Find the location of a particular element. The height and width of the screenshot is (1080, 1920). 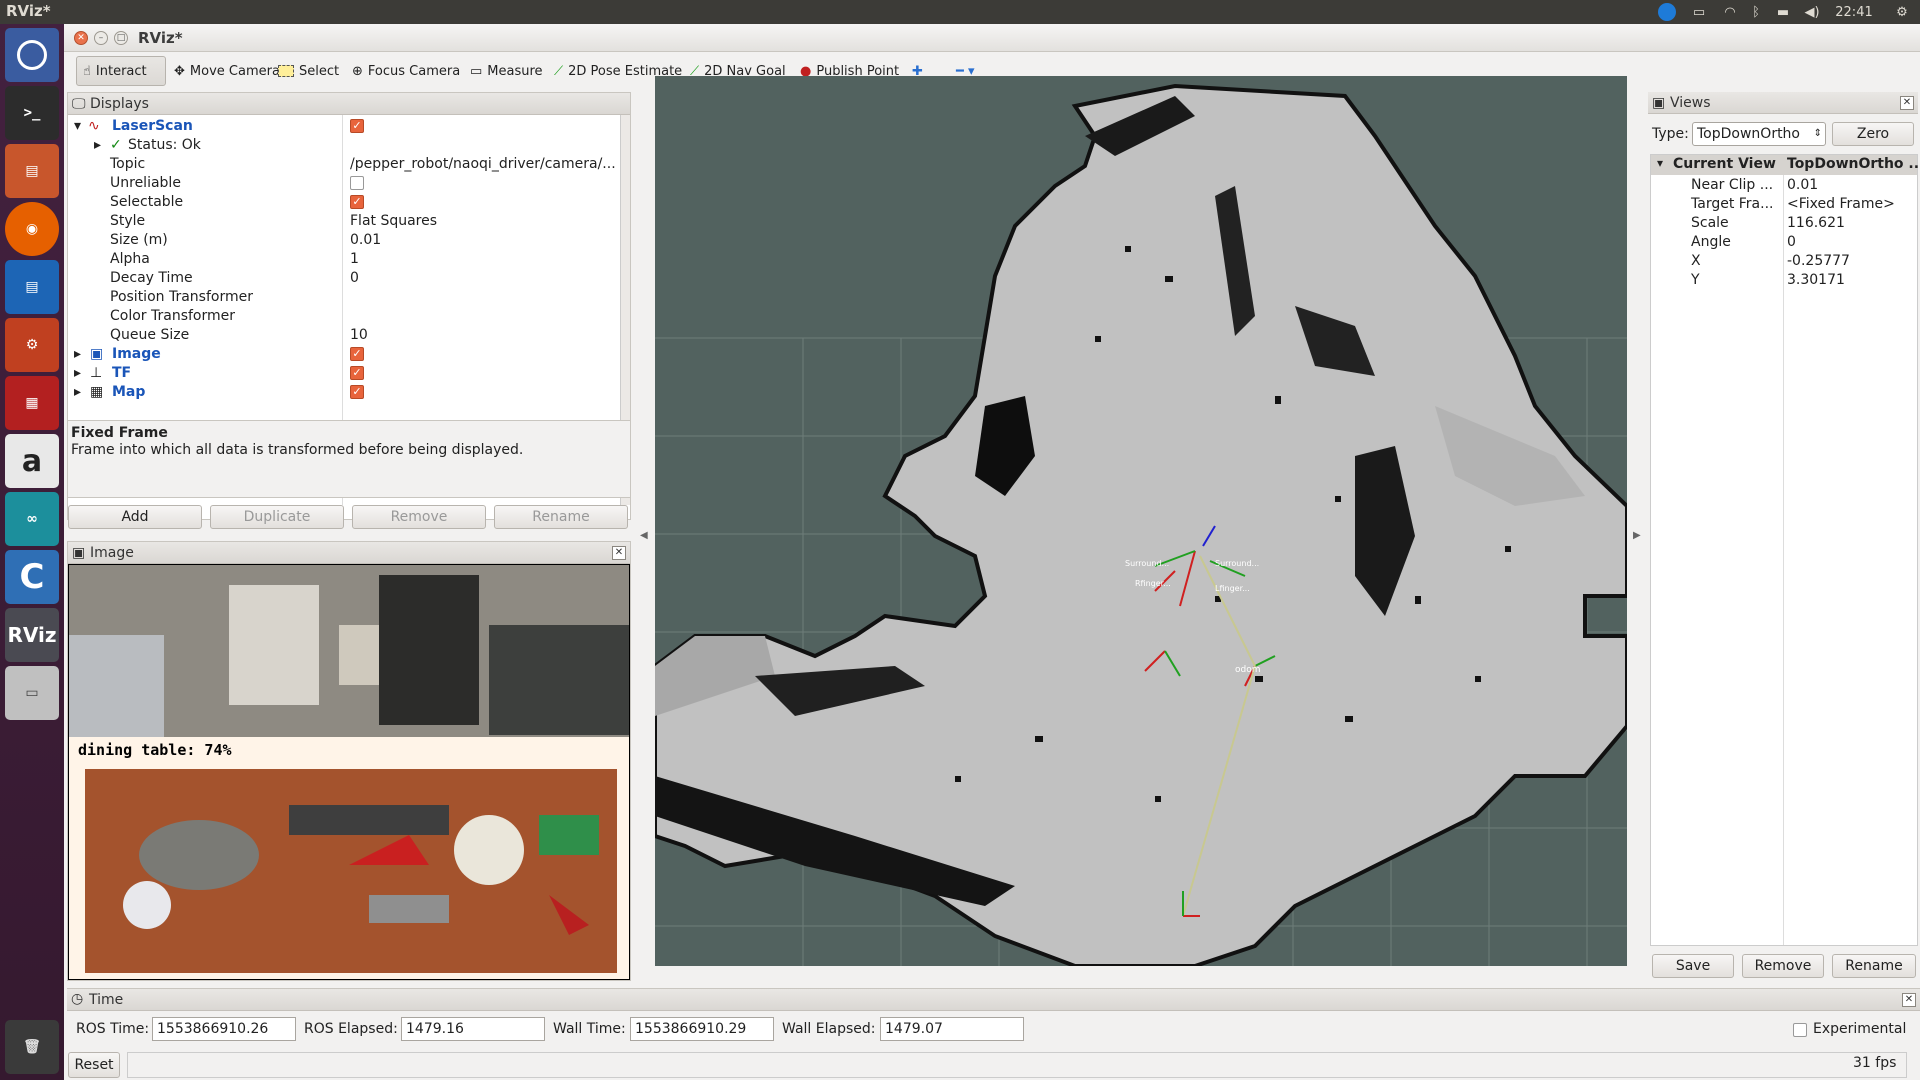

power-gear-icon: ⚙ is located at coordinates (1902, 12).